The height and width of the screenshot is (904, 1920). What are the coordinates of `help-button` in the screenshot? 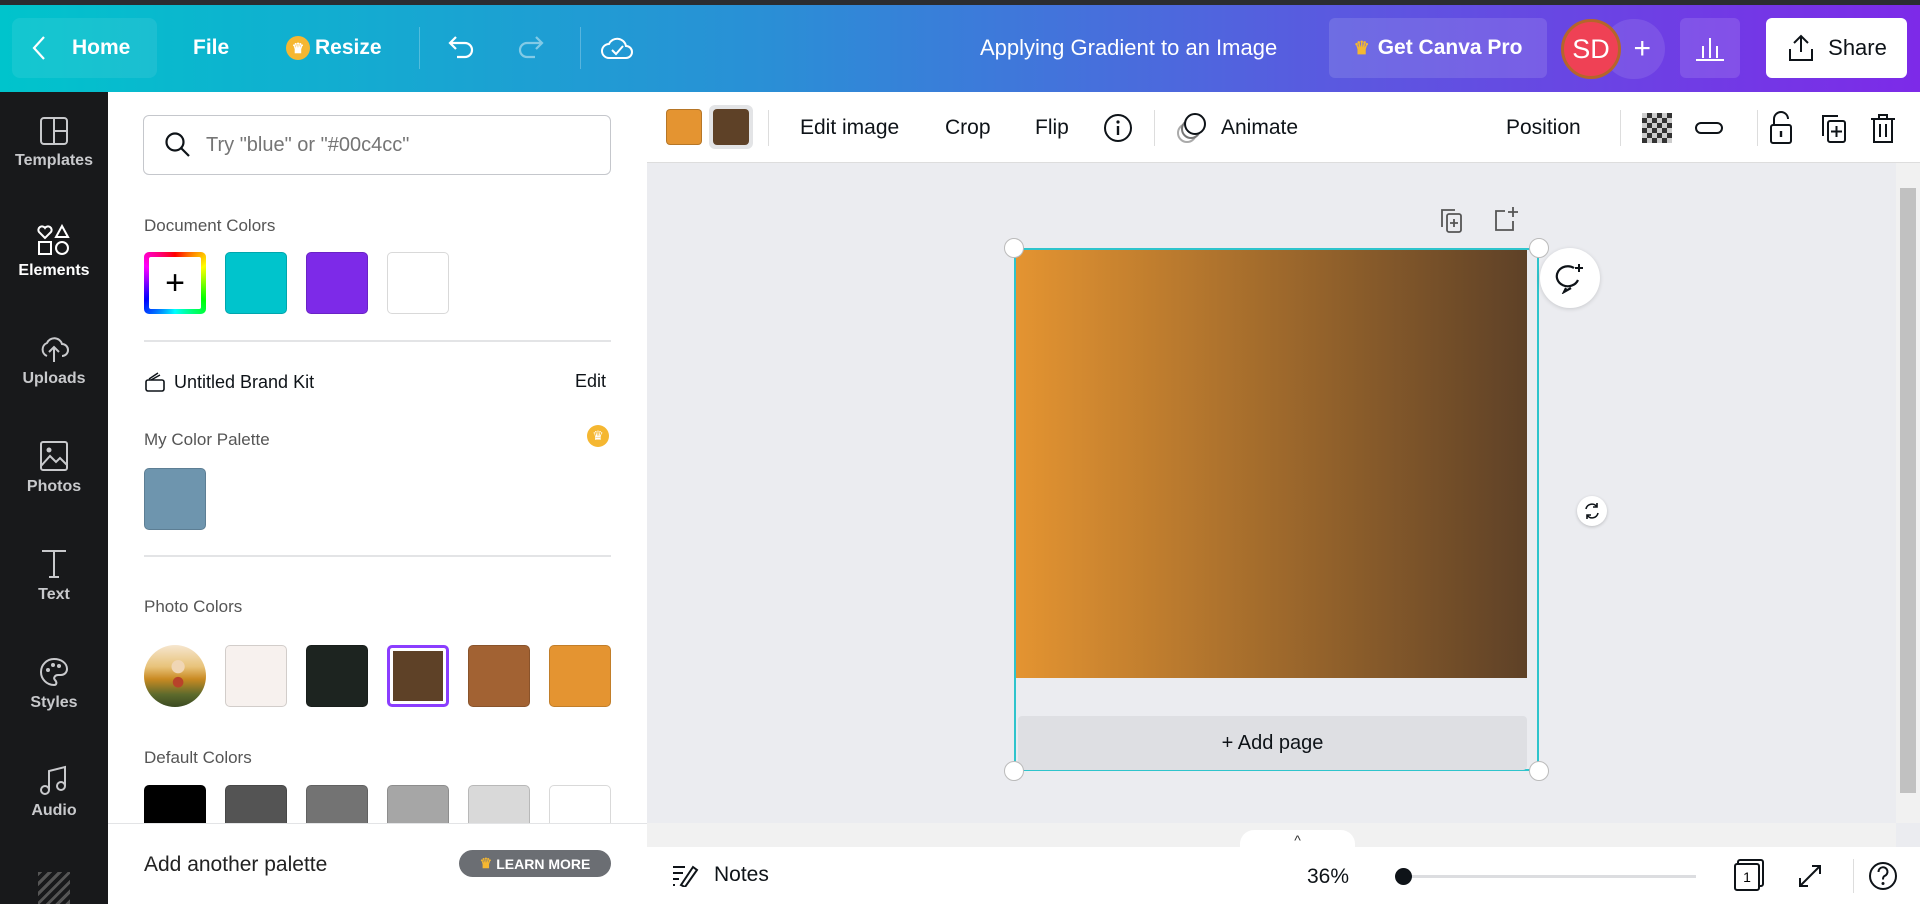 It's located at (1883, 878).